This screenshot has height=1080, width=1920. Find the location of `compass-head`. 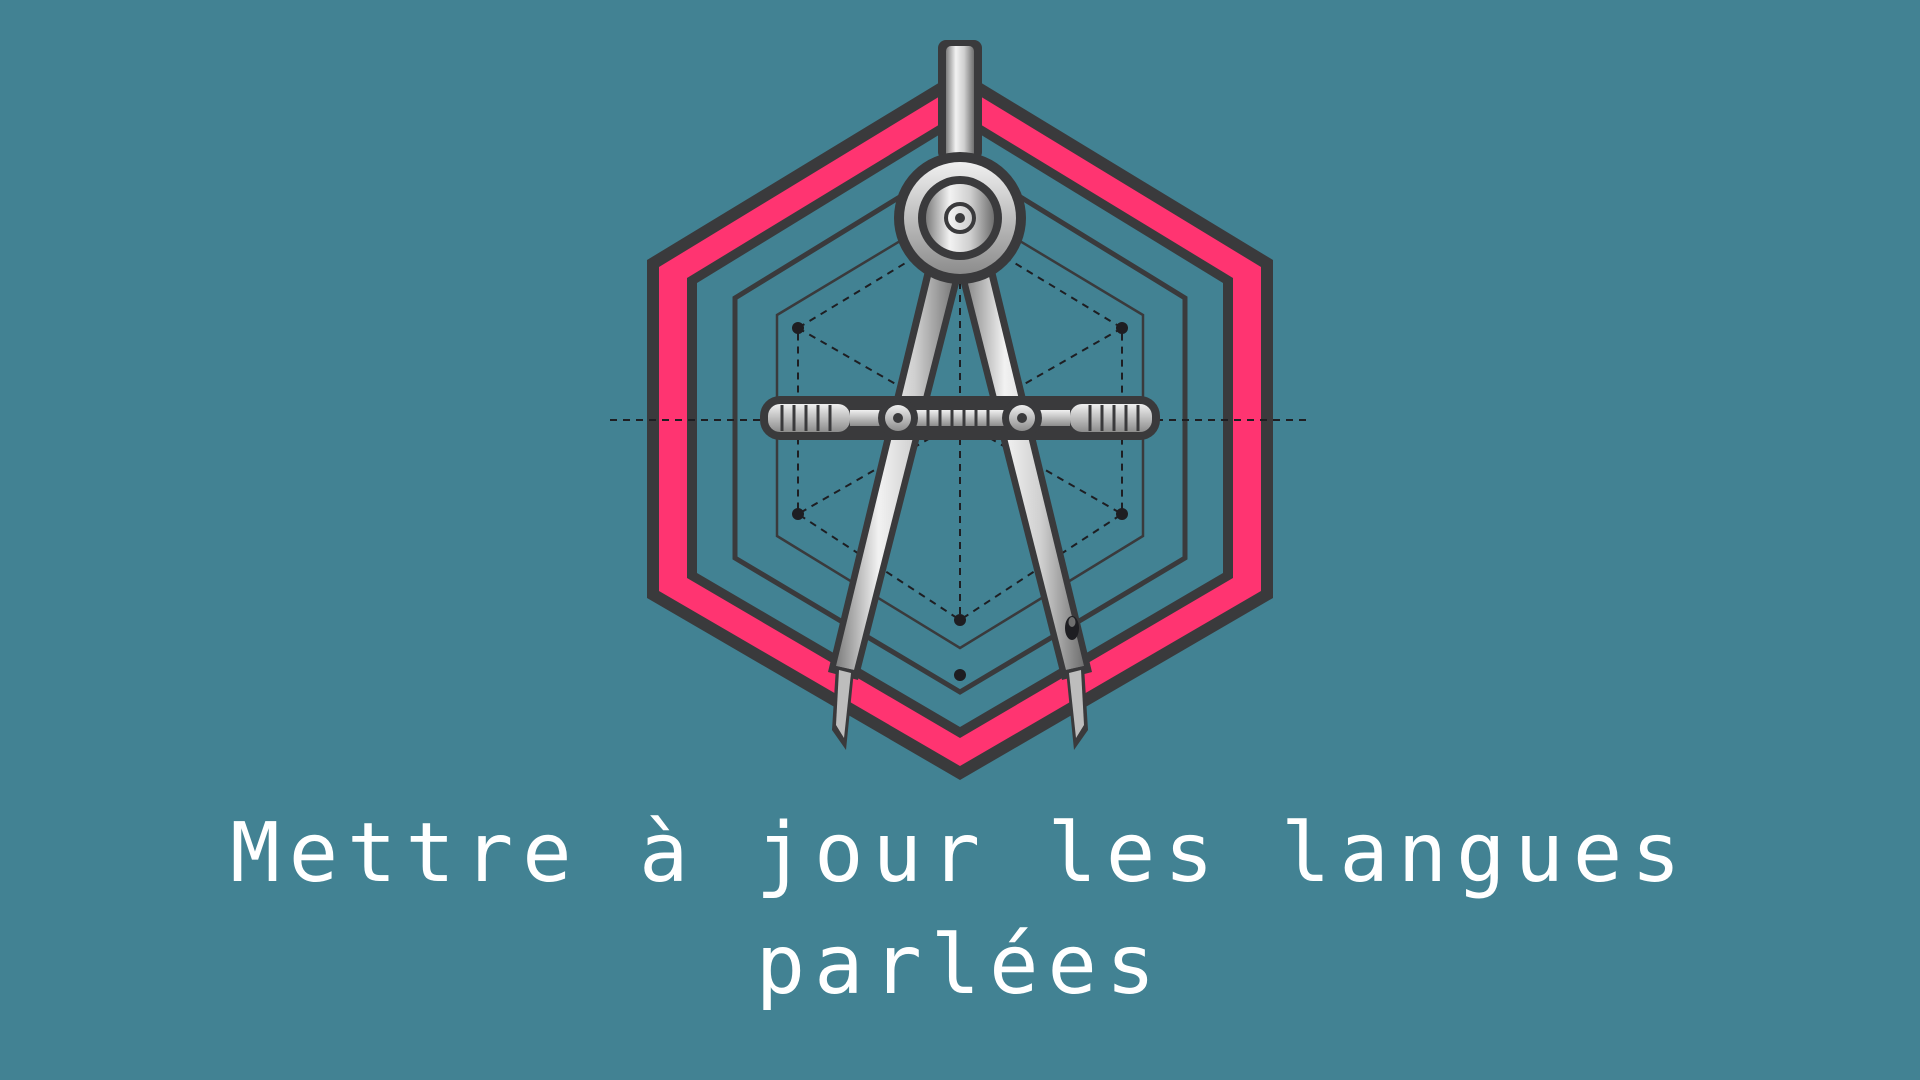

compass-head is located at coordinates (960, 218).